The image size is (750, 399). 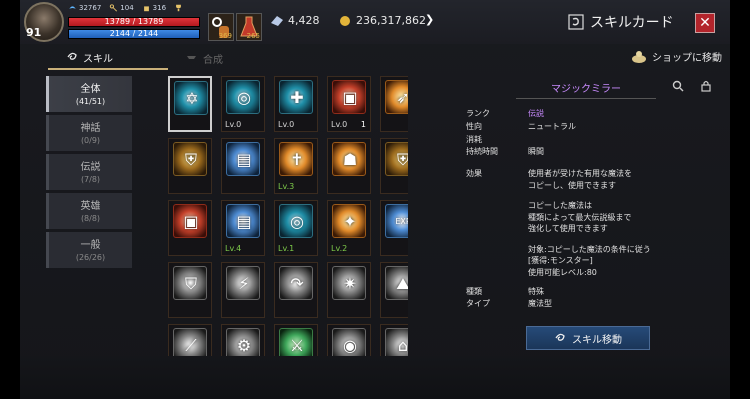 I want to click on skill-card-art: ◉, so click(x=349, y=342).